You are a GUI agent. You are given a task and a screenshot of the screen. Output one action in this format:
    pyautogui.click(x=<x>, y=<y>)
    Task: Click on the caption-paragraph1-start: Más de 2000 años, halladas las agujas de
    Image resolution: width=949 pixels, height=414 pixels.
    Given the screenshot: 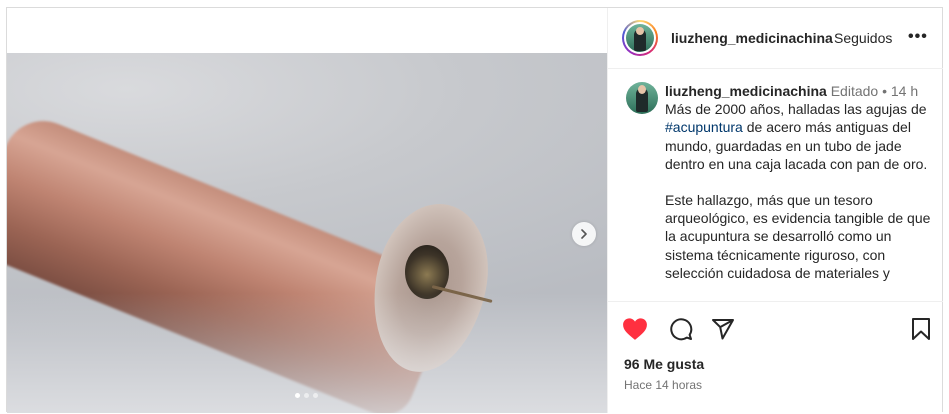 What is the action you would take?
    pyautogui.click(x=796, y=109)
    